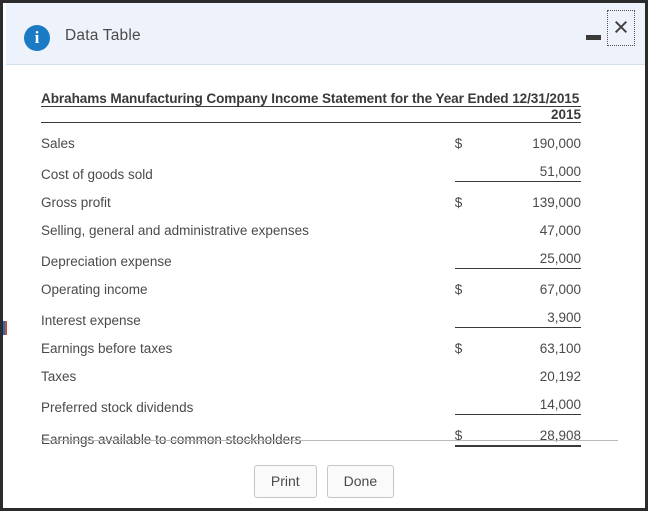 The image size is (648, 511). What do you see at coordinates (325, 34) in the screenshot?
I see `dialog-titlebar: i Data Table ×` at bounding box center [325, 34].